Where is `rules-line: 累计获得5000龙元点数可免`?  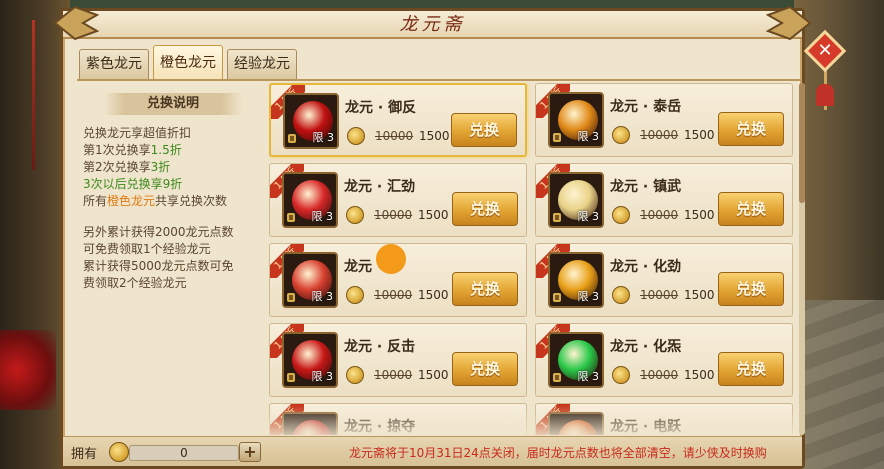 rules-line: 累计获得5000龙元点数可免 is located at coordinates (158, 266).